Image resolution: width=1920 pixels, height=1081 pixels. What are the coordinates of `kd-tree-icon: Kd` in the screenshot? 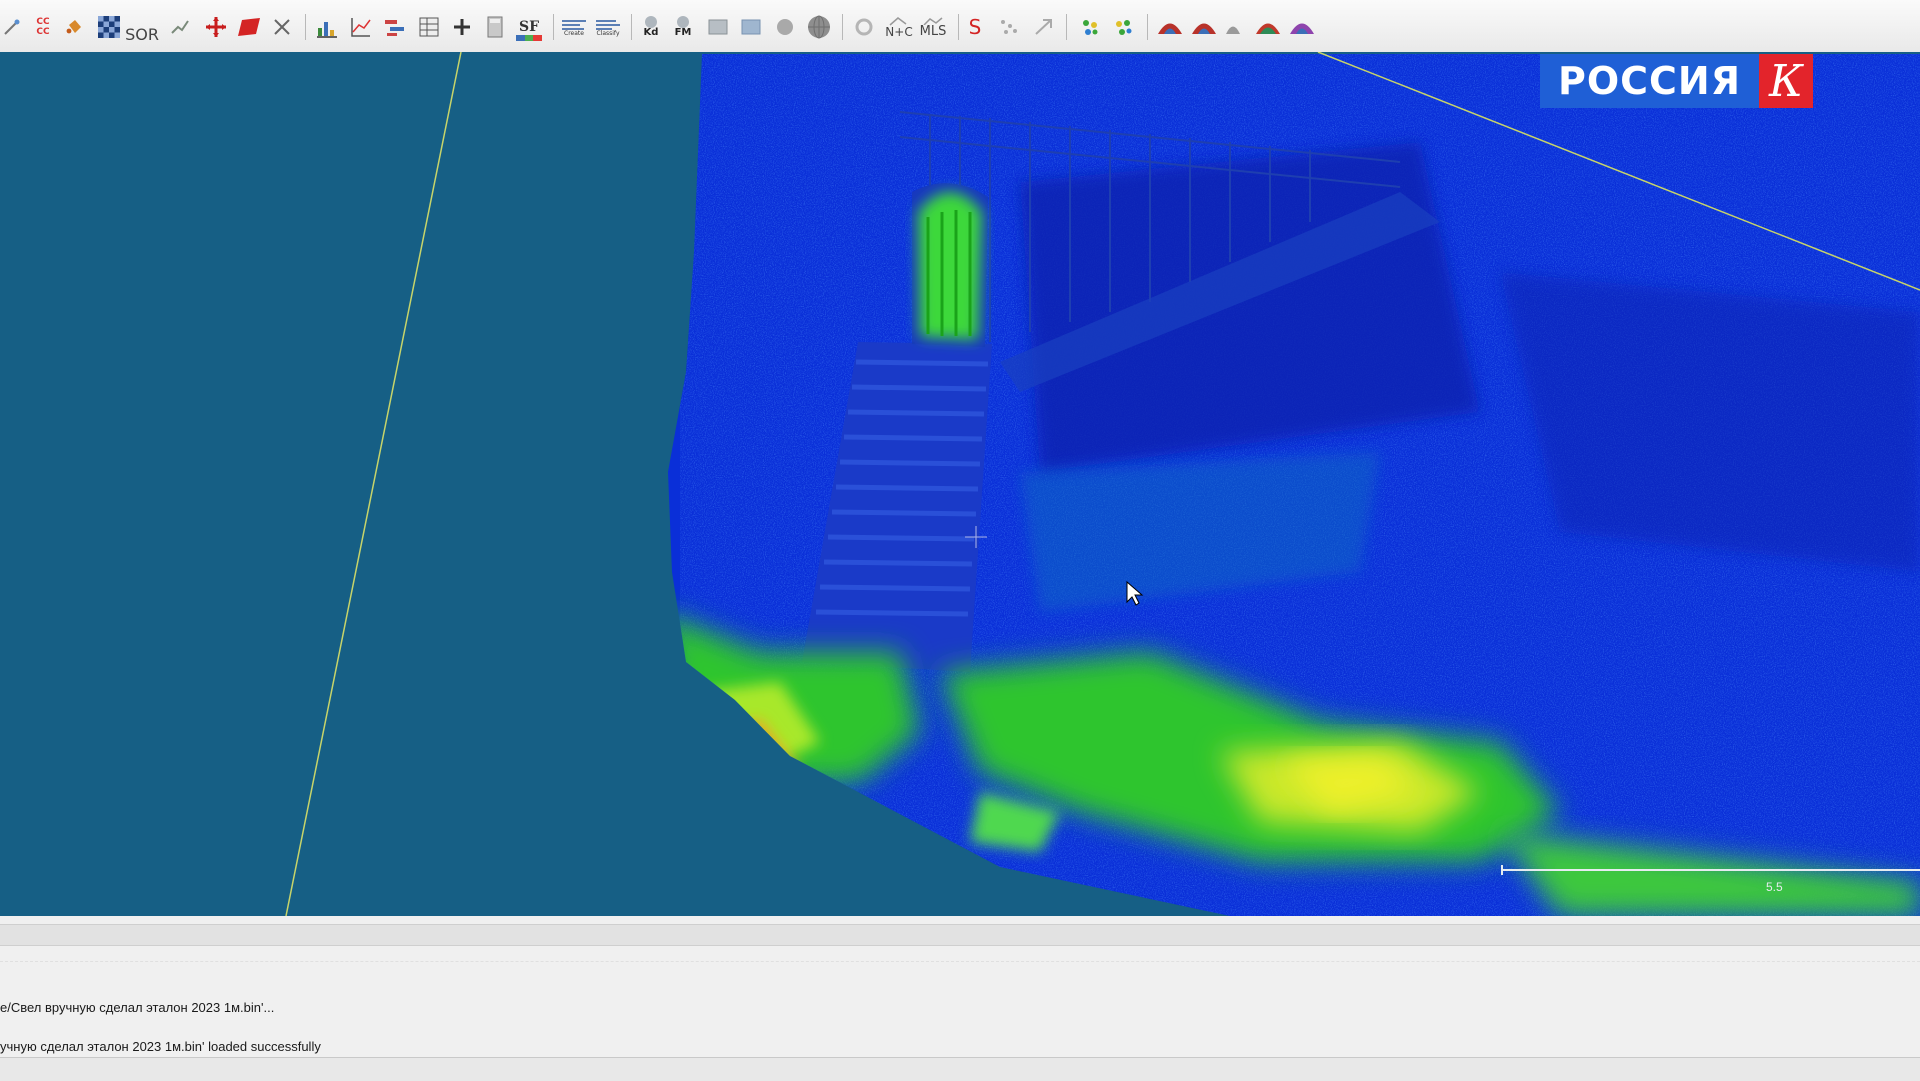 It's located at (651, 27).